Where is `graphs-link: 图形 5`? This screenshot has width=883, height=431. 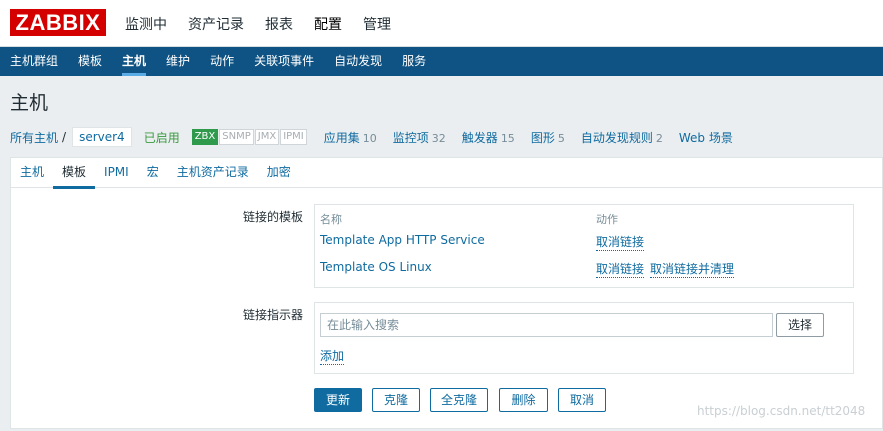
graphs-link: 图形 5 is located at coordinates (548, 137).